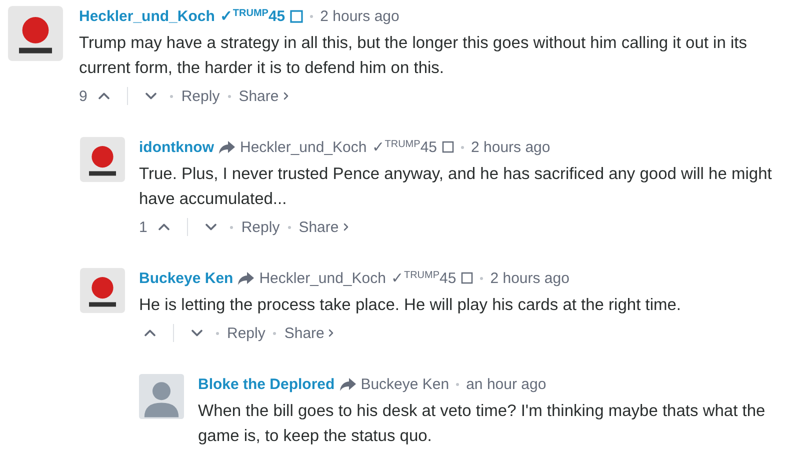  What do you see at coordinates (176, 147) in the screenshot?
I see `author-name: idontknow` at bounding box center [176, 147].